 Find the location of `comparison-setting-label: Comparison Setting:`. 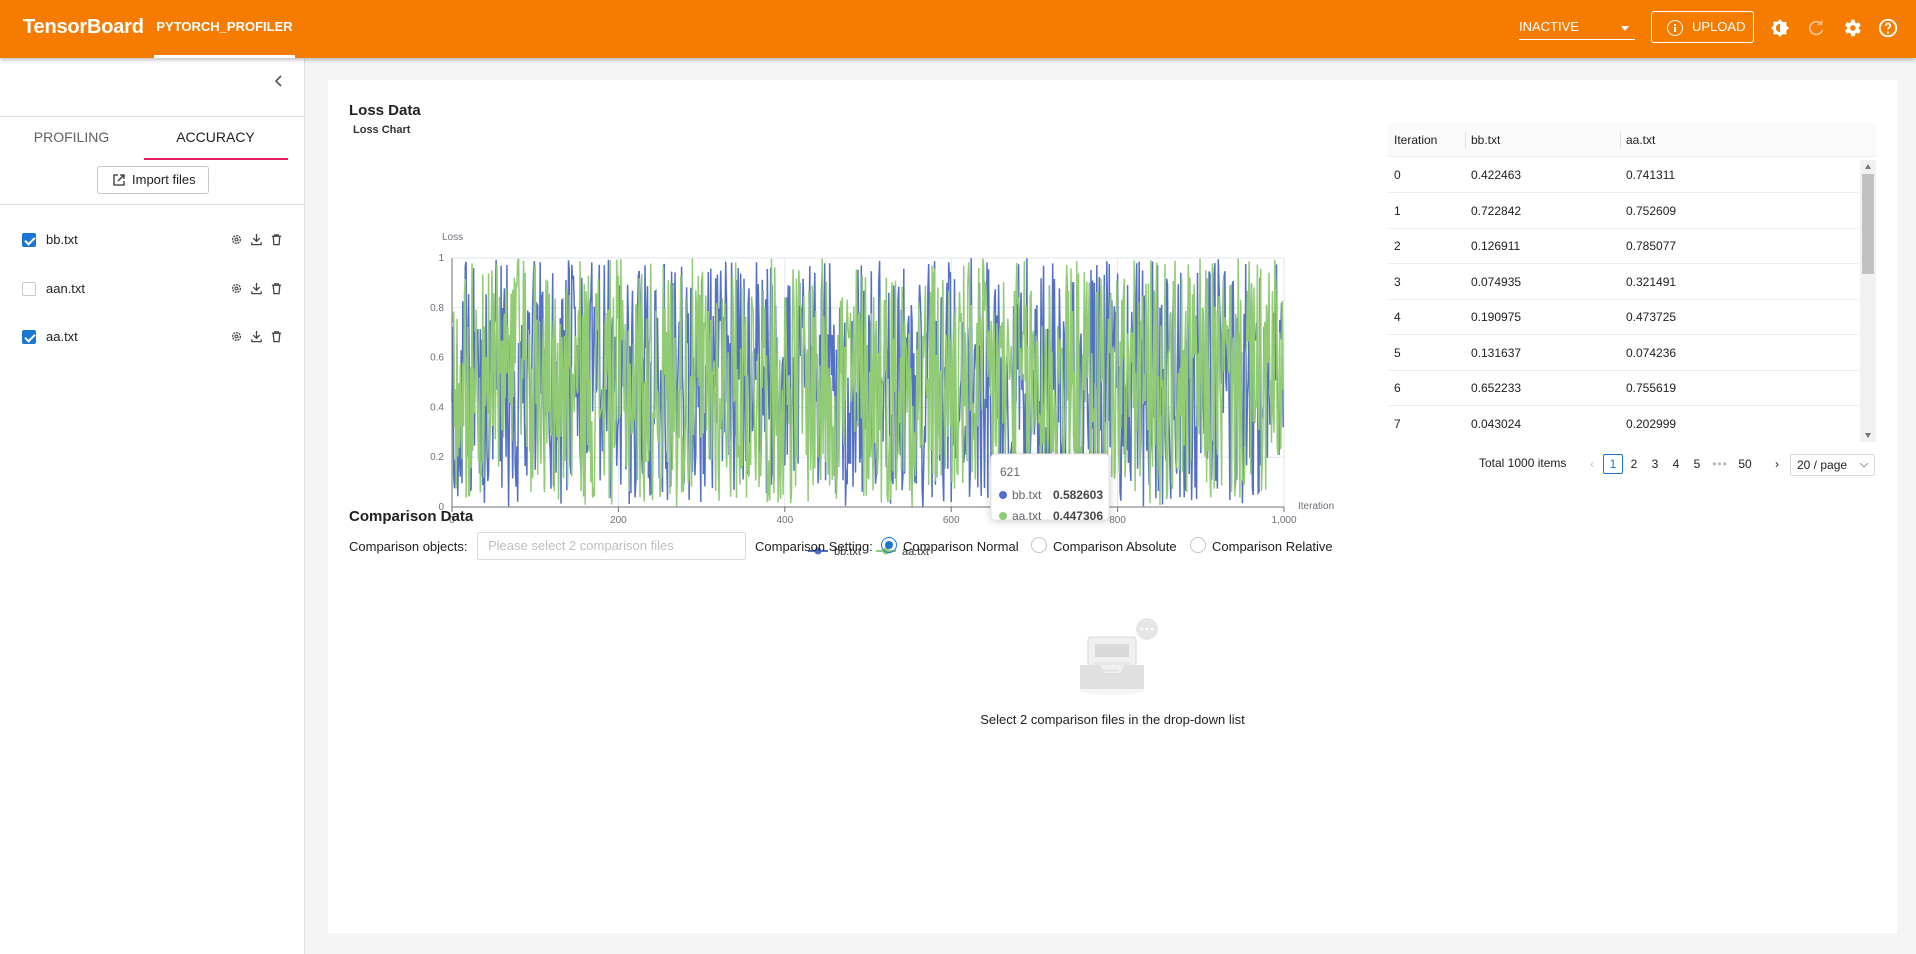

comparison-setting-label: Comparison Setting: is located at coordinates (814, 546).